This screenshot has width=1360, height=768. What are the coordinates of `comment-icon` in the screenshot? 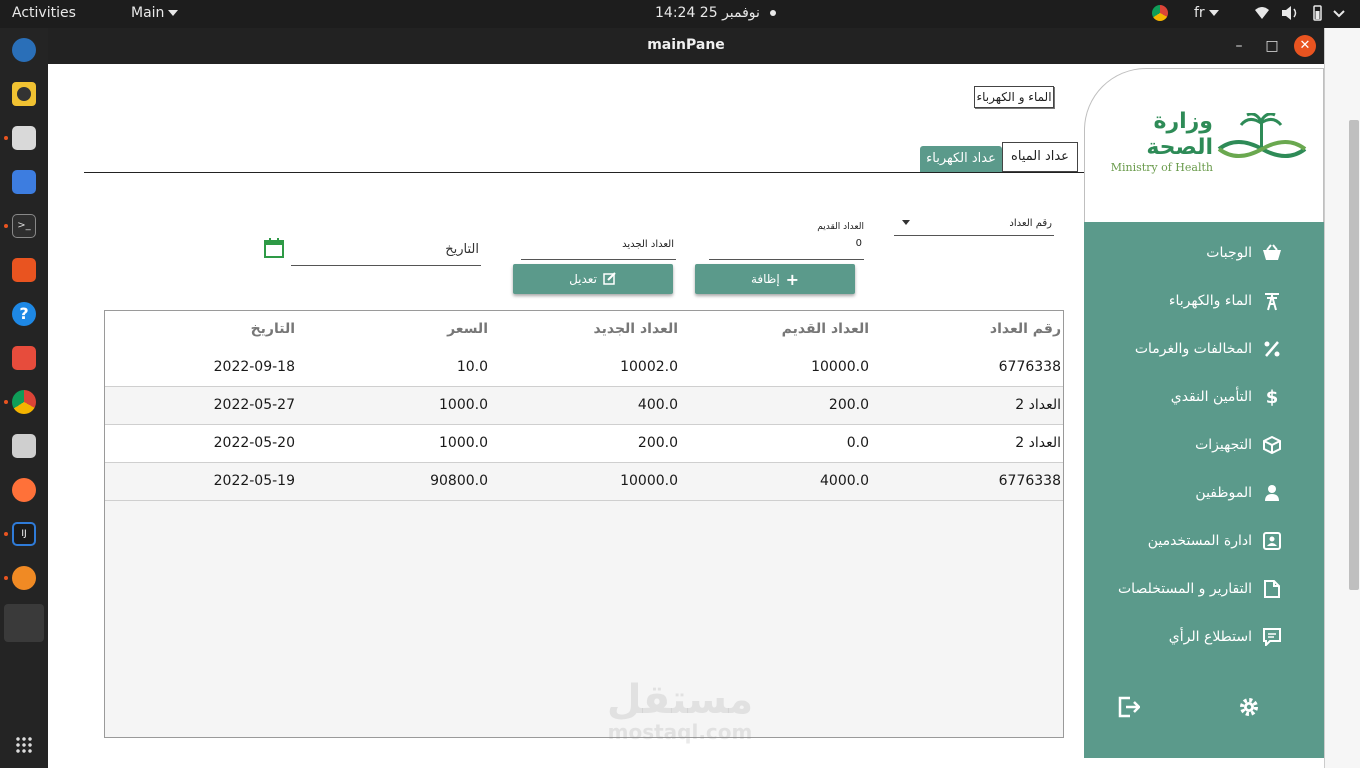 It's located at (1272, 637).